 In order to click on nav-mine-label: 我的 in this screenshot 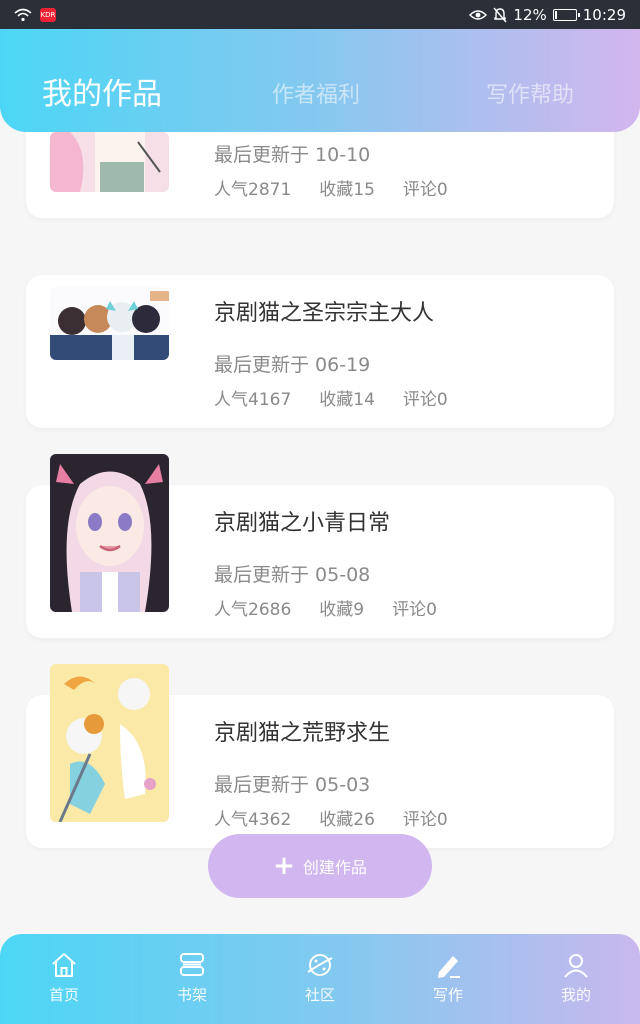, I will do `click(575, 995)`.